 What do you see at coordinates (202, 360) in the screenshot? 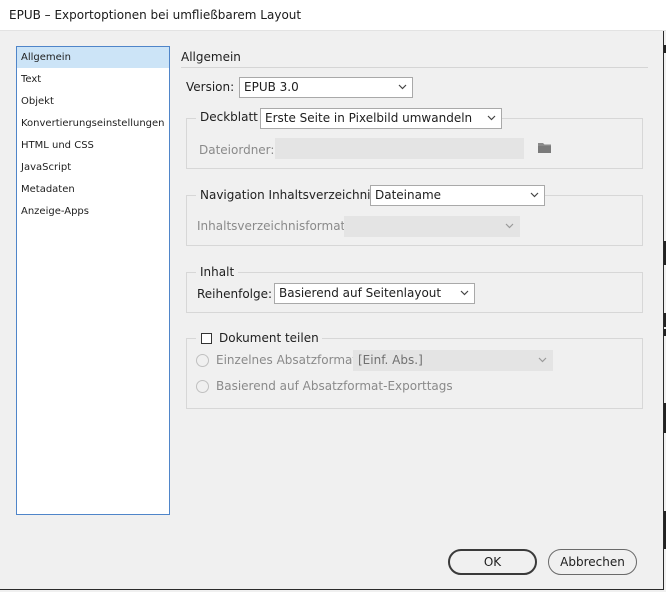
I see `radio-single-style` at bounding box center [202, 360].